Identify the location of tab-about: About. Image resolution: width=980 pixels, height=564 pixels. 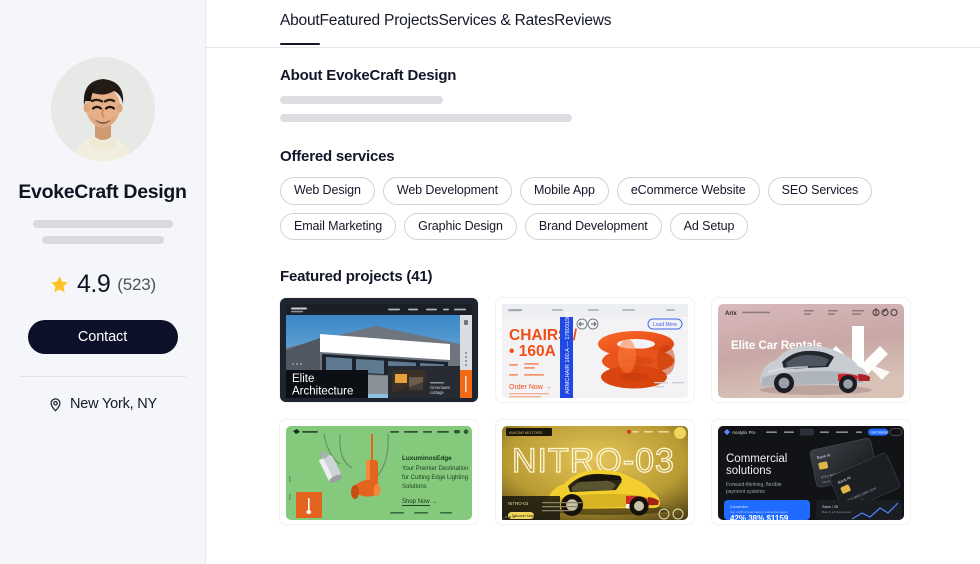
(300, 28).